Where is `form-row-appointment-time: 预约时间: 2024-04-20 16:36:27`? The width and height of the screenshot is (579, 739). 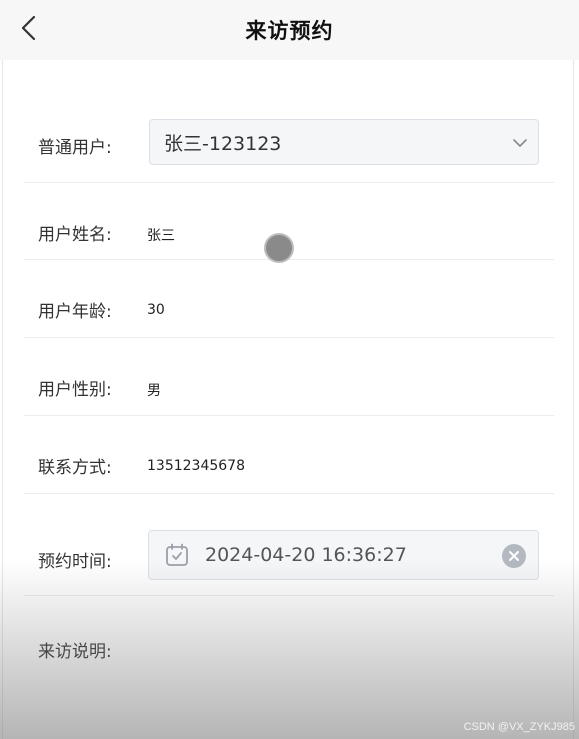
form-row-appointment-time: 预约时间: 2024-04-20 16:36:27 is located at coordinates (289, 544).